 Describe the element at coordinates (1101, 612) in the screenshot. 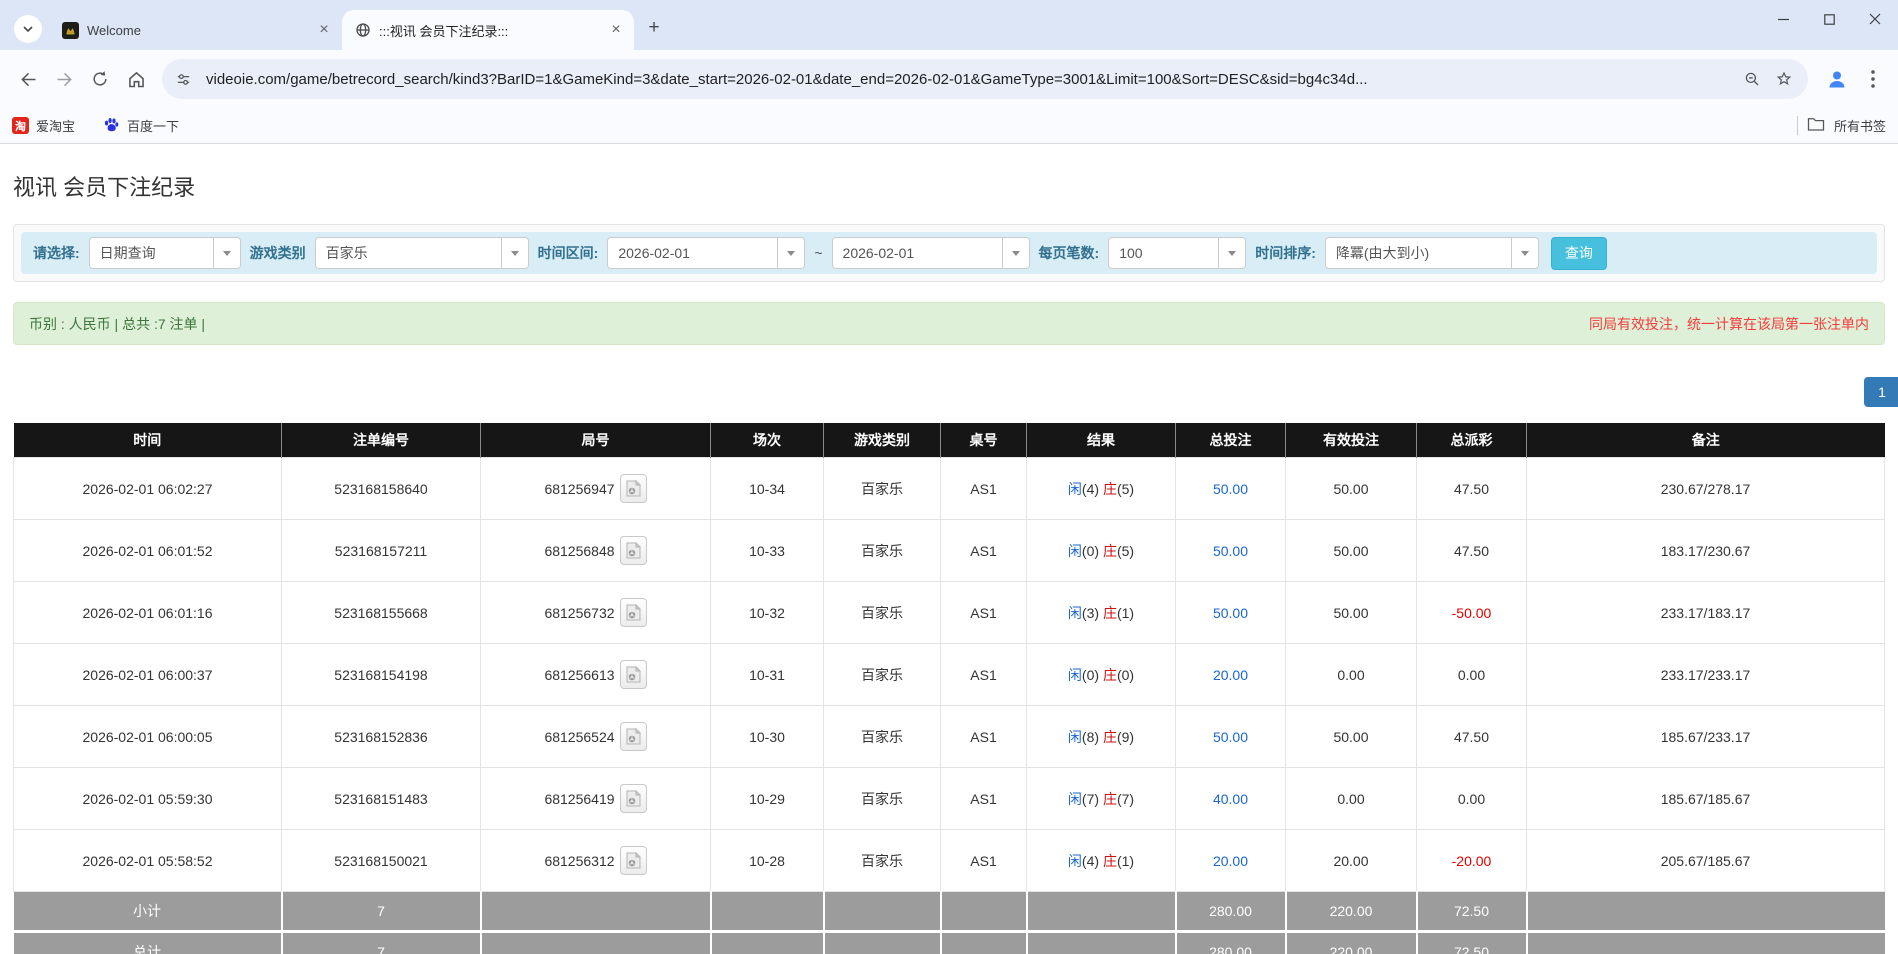

I see `cell-result: 闲(3) 庄(1)` at that location.